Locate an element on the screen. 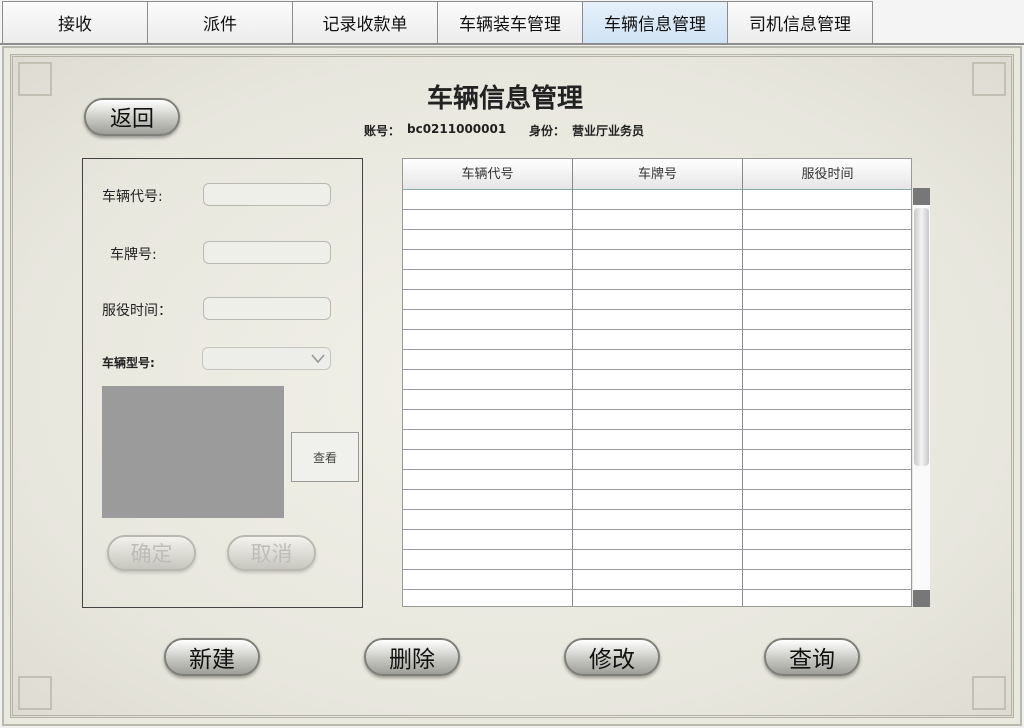 The image size is (1024, 728). column-header-vehicle-code: 车辆代号 is located at coordinates (487, 174).